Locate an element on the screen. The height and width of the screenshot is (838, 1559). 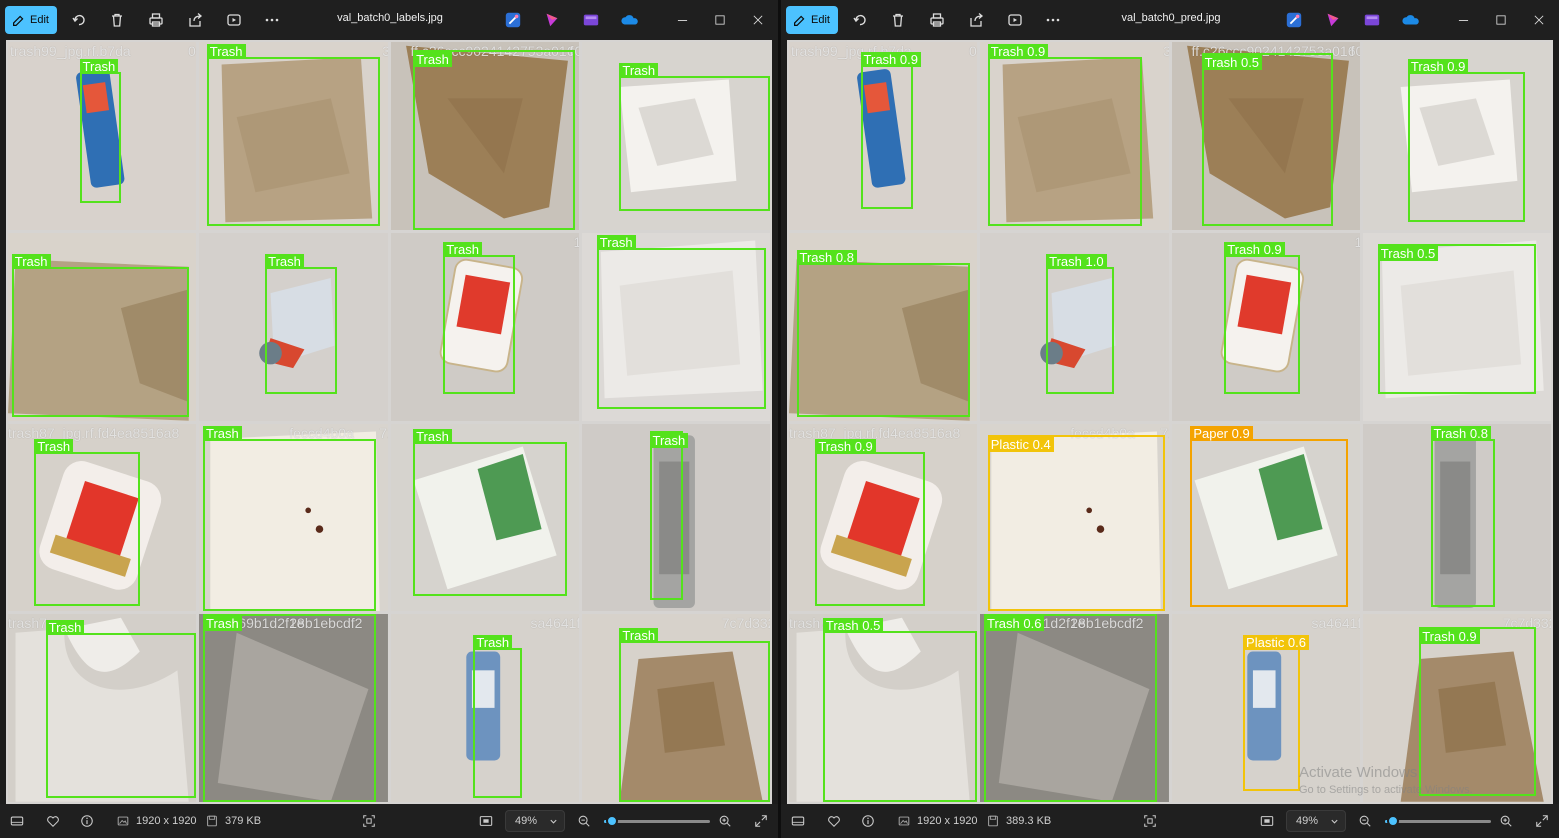
info-icon is located at coordinates (868, 821).